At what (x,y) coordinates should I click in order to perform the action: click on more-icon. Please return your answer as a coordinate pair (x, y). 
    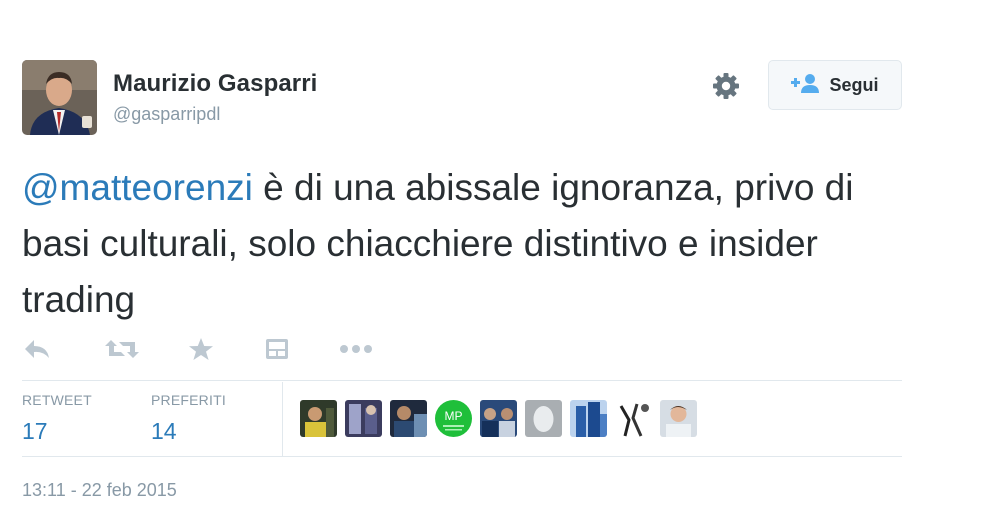
    Looking at the image, I should click on (356, 349).